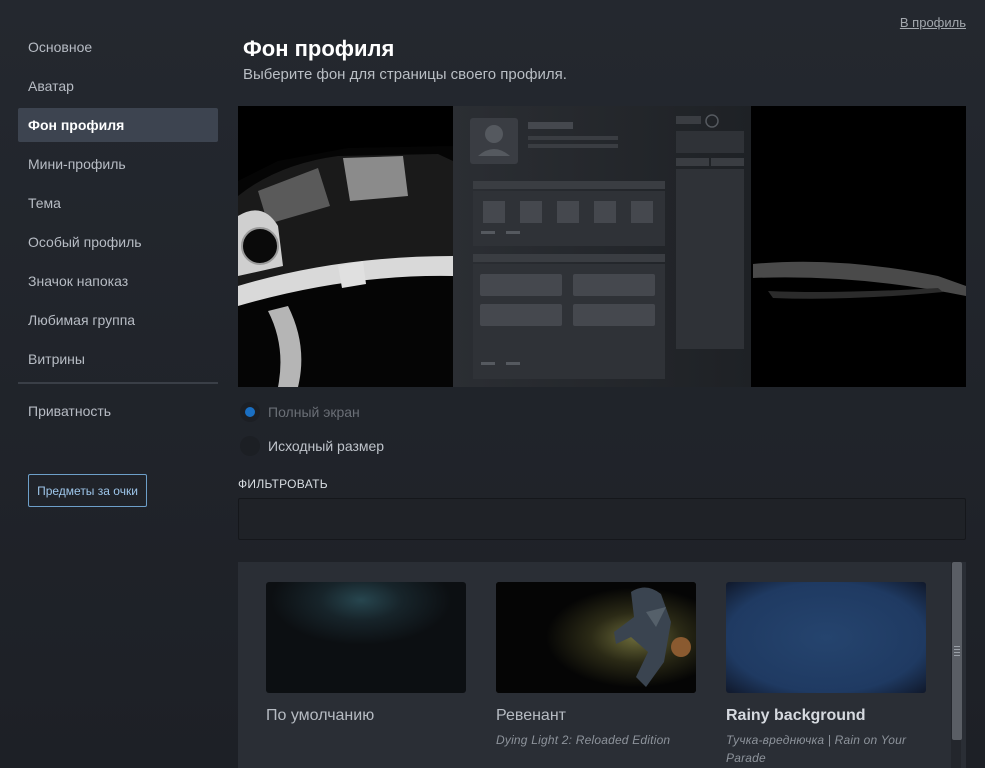 The width and height of the screenshot is (985, 768). What do you see at coordinates (314, 412) in the screenshot?
I see `radio-fullscreen-label: Полный экран` at bounding box center [314, 412].